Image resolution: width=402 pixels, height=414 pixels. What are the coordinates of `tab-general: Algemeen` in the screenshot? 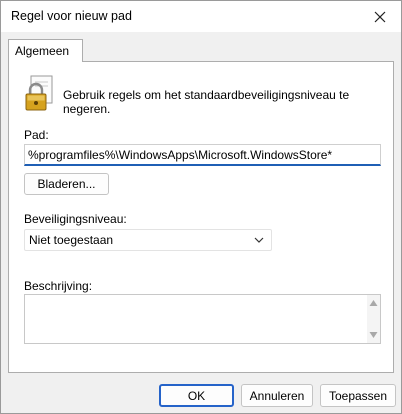 It's located at (45, 50).